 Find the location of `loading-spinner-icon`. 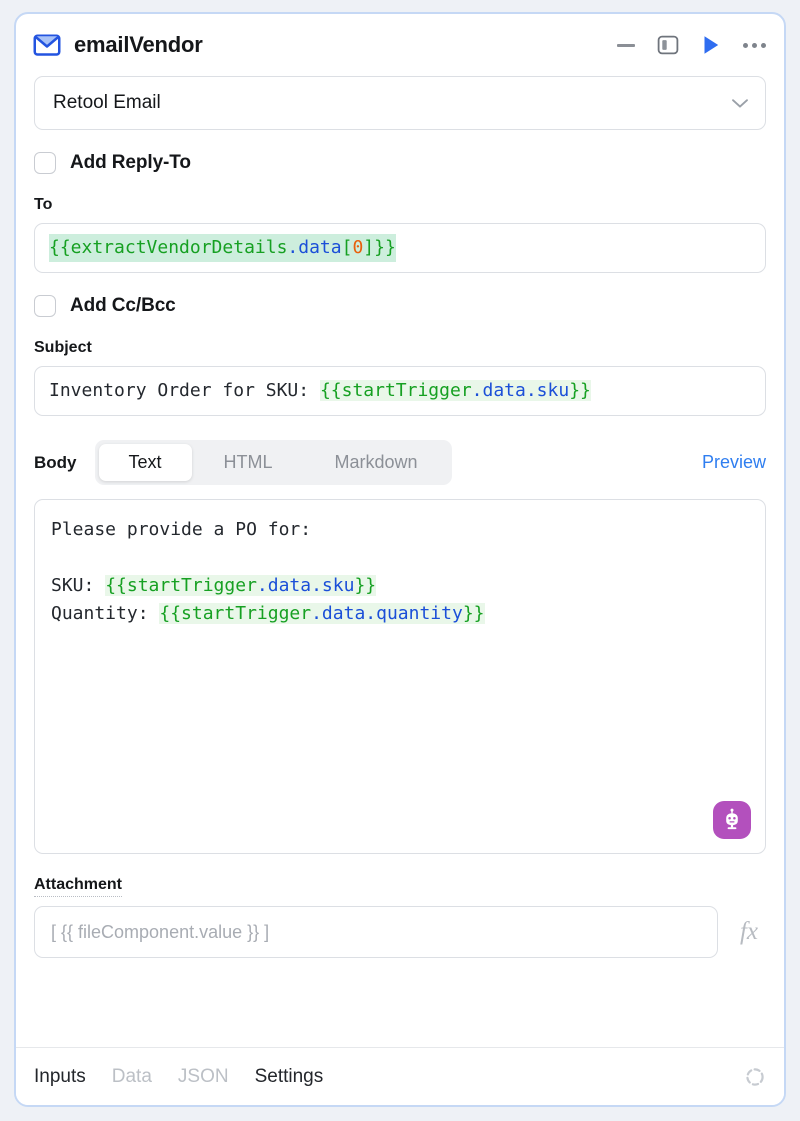

loading-spinner-icon is located at coordinates (755, 1076).